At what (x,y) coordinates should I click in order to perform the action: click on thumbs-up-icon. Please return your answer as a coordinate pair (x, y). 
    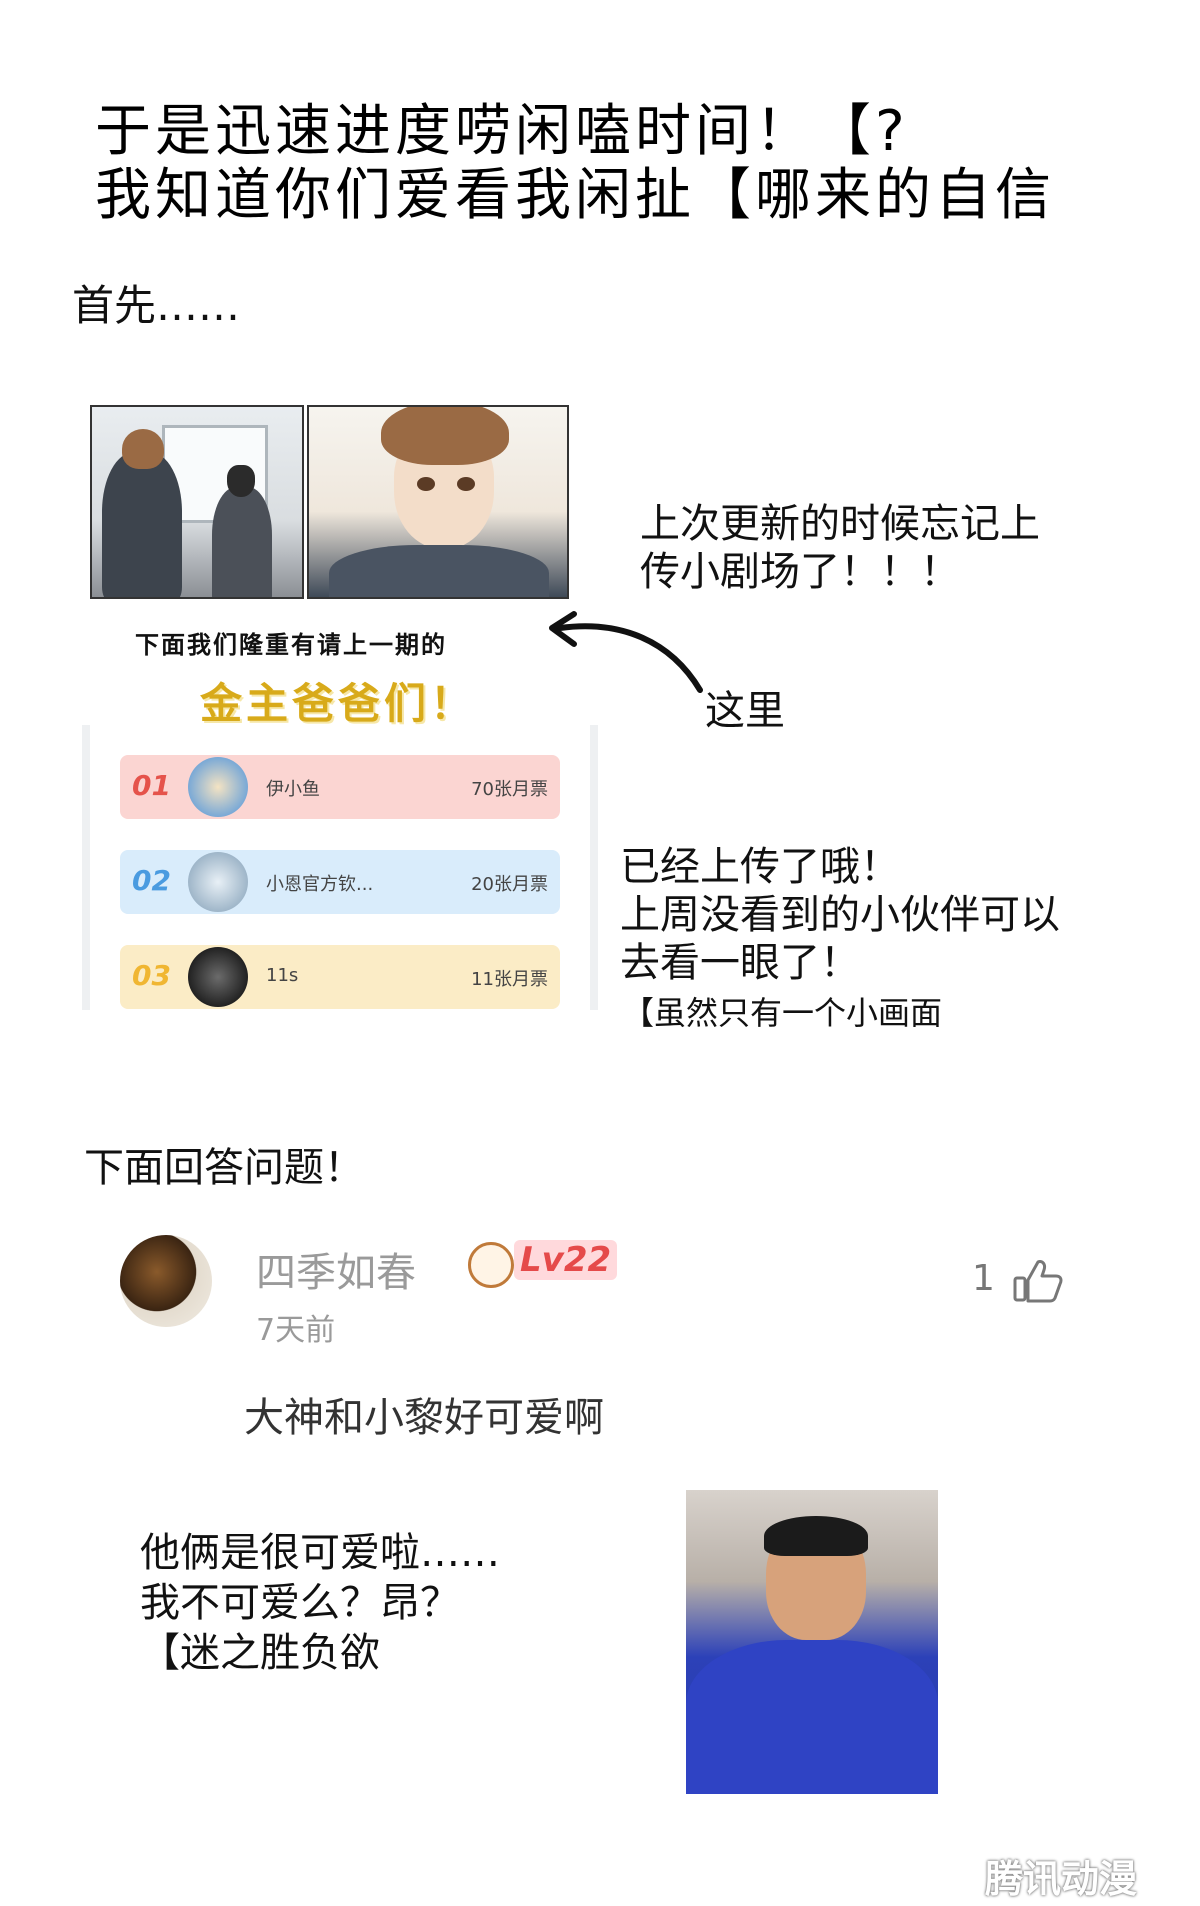
    Looking at the image, I should click on (1038, 1281).